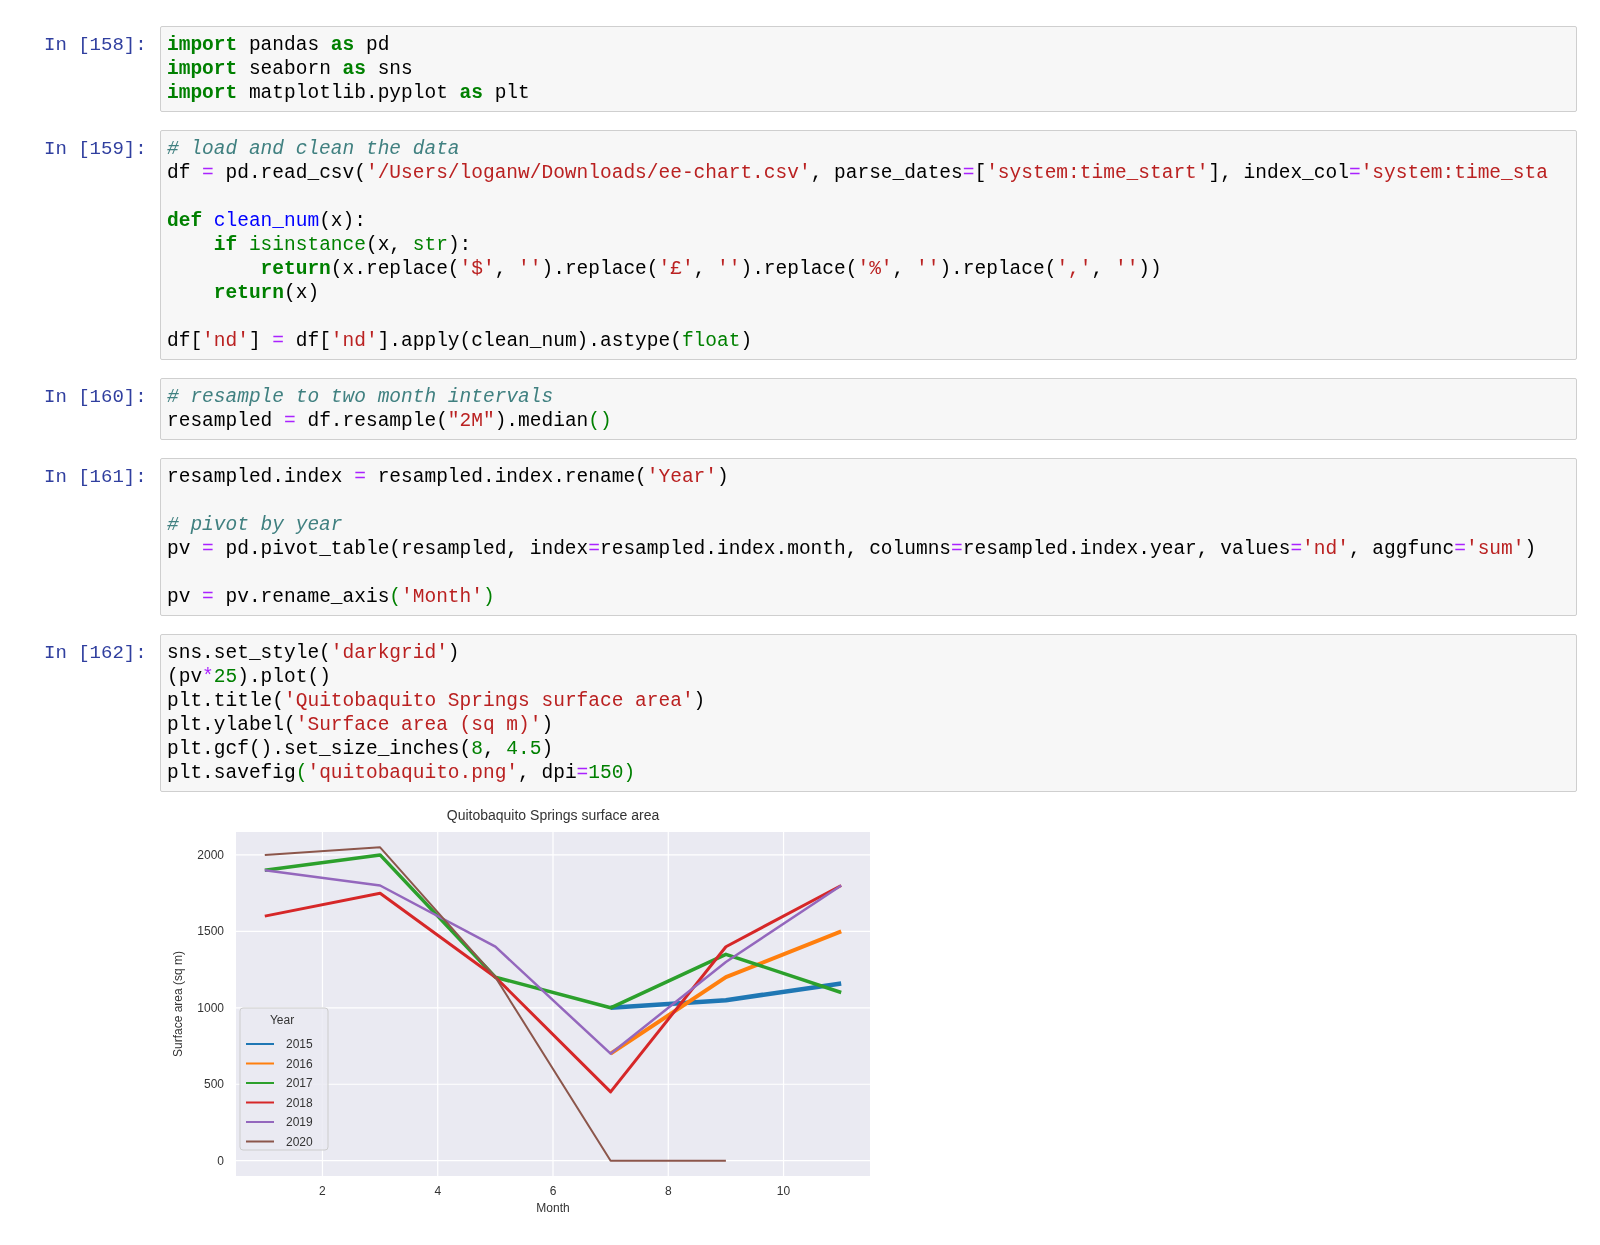  Describe the element at coordinates (299, 1141) in the screenshot. I see `legend-label: 2020` at that location.